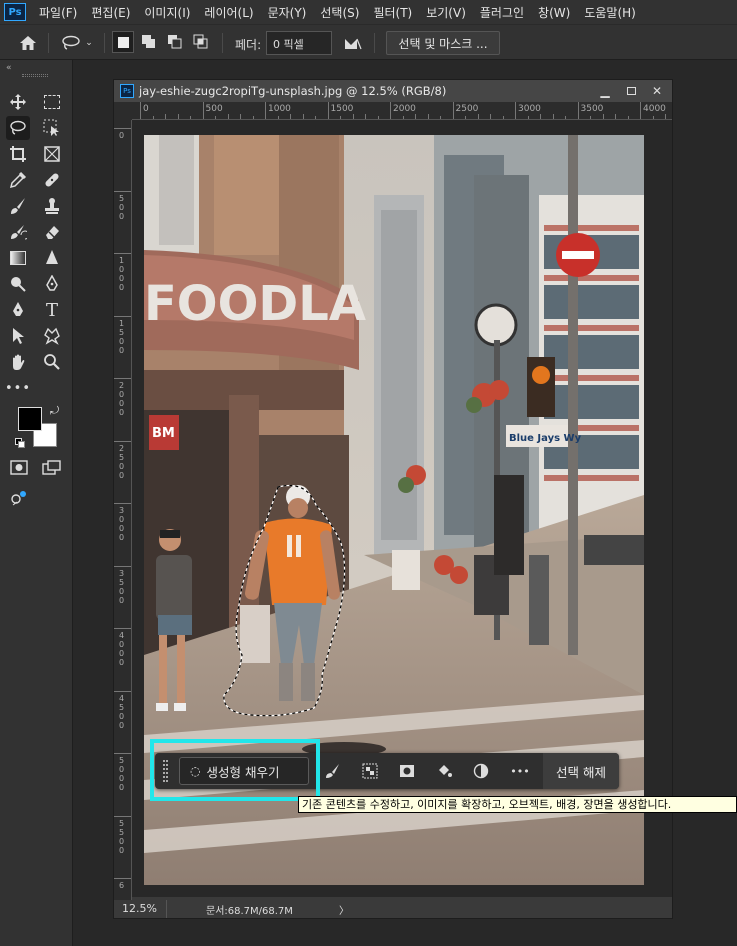 The image size is (737, 946). Describe the element at coordinates (52, 180) in the screenshot. I see `healing-brush-tool-icon` at that location.